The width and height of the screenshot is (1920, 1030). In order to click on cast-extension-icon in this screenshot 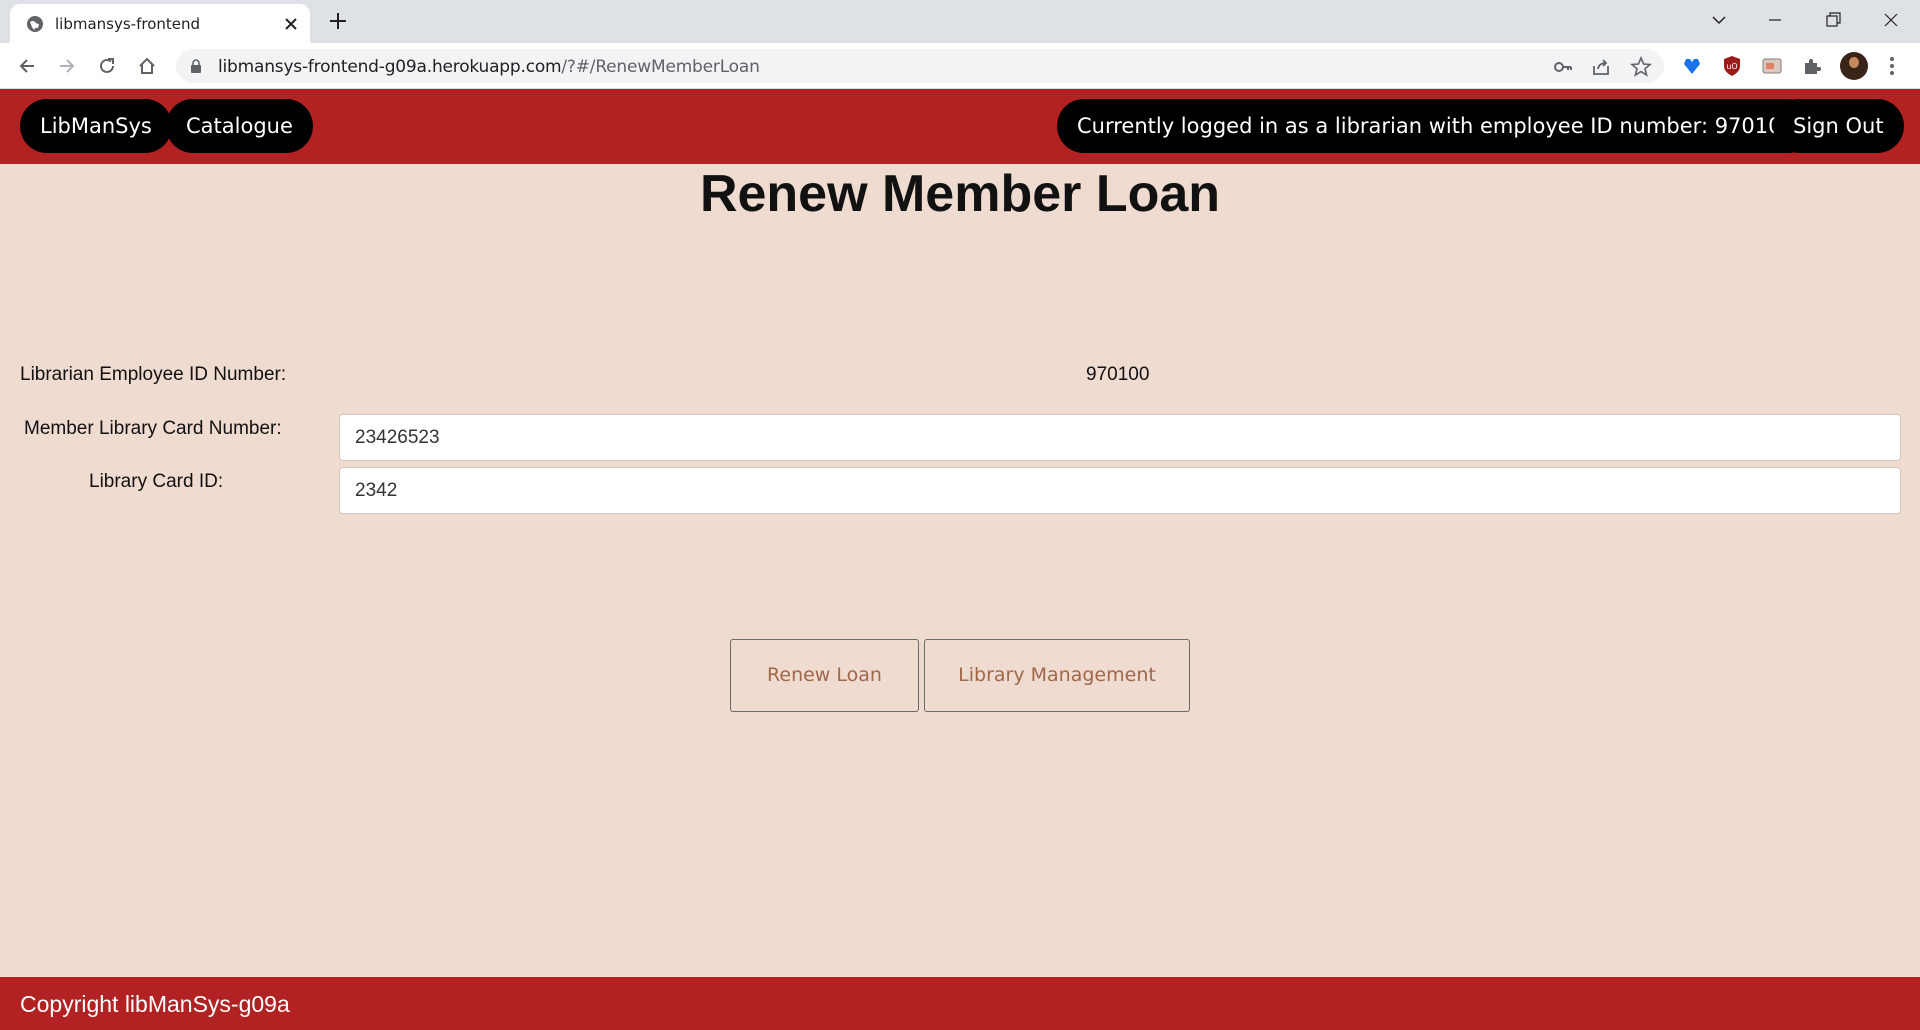, I will do `click(1772, 66)`.